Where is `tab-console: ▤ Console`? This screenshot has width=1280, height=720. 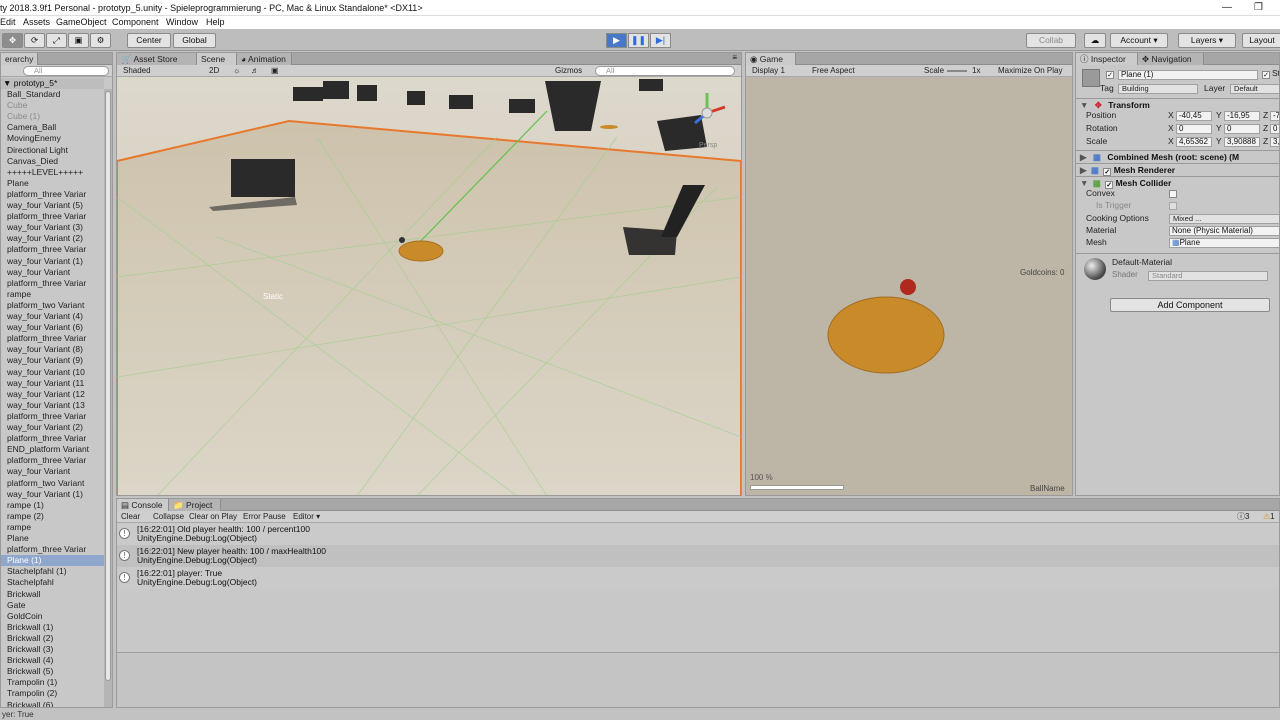
tab-console: ▤ Console is located at coordinates (143, 505).